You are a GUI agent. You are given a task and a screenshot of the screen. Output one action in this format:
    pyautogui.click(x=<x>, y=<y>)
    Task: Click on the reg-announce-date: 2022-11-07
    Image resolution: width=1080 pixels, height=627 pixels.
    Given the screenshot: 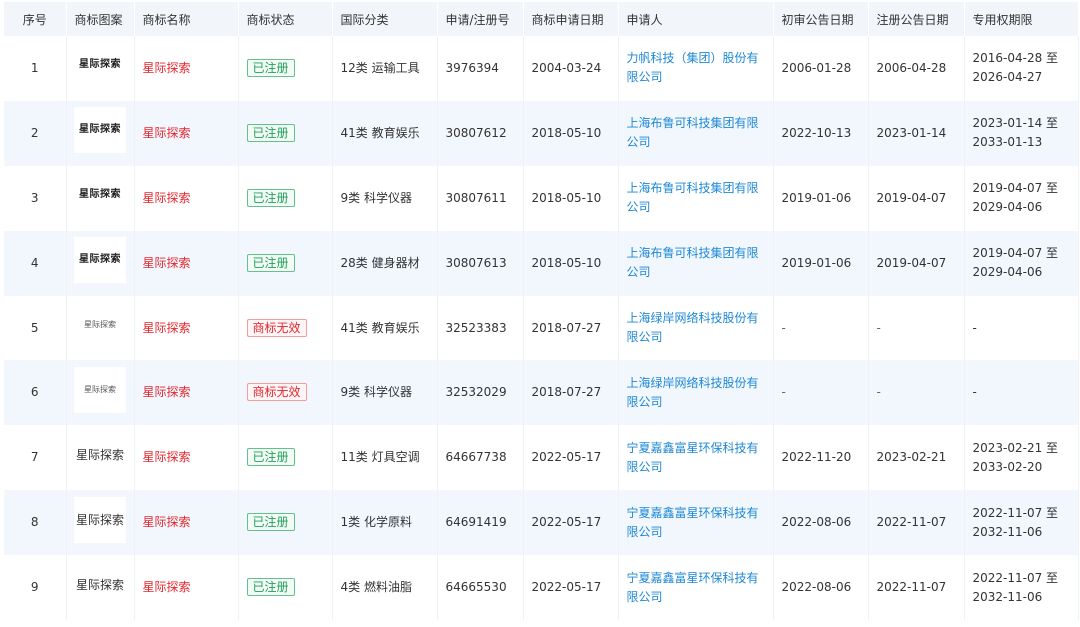 What is the action you would take?
    pyautogui.click(x=916, y=588)
    